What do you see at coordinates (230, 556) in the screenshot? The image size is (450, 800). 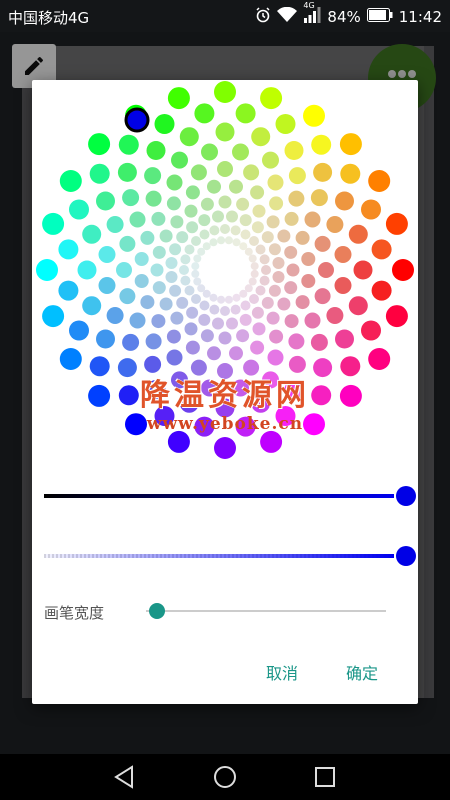 I see `alpha-slider` at bounding box center [230, 556].